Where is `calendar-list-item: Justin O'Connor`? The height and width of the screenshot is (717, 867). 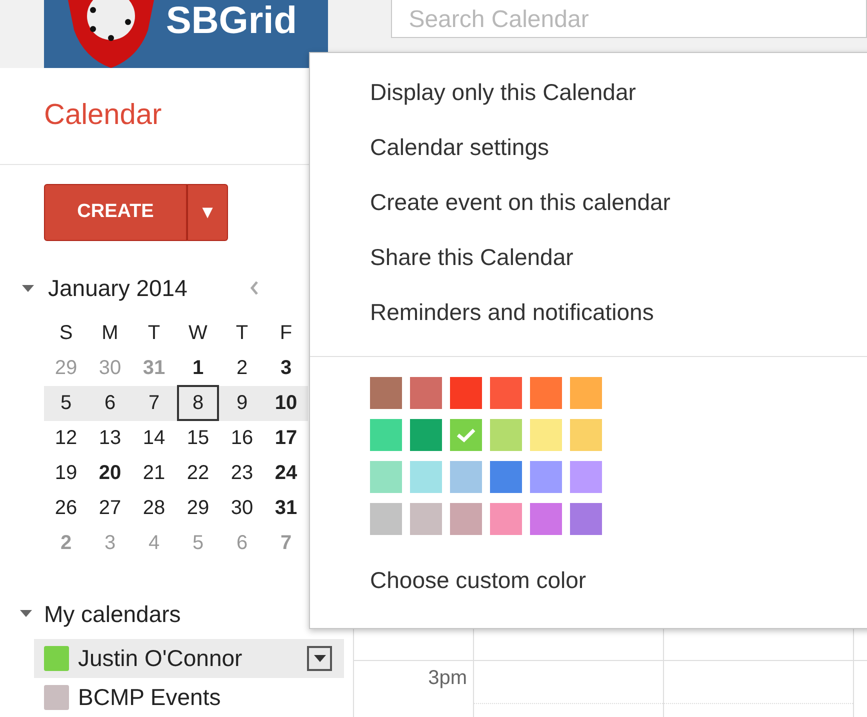
calendar-list-item: Justin O'Connor is located at coordinates (189, 658).